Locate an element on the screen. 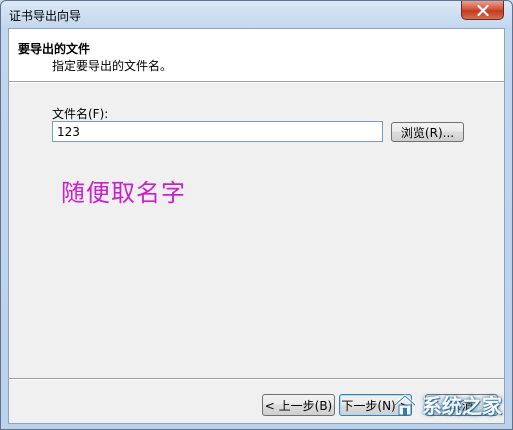 This screenshot has height=430, width=513. close-icon is located at coordinates (482, 10).